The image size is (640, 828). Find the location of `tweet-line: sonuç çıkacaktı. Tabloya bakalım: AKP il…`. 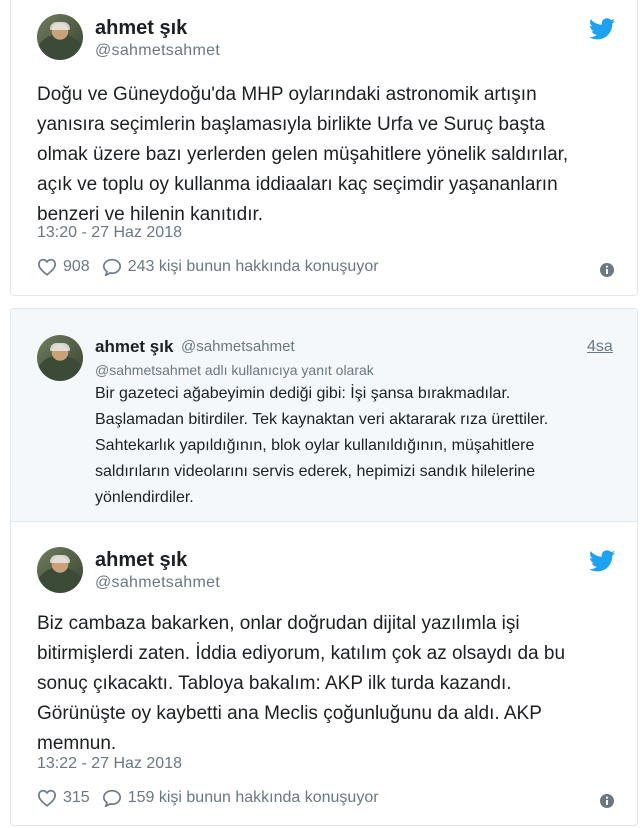

tweet-line: sonuç çıkacaktı. Tabloya bakalım: AKP il… is located at coordinates (274, 683).